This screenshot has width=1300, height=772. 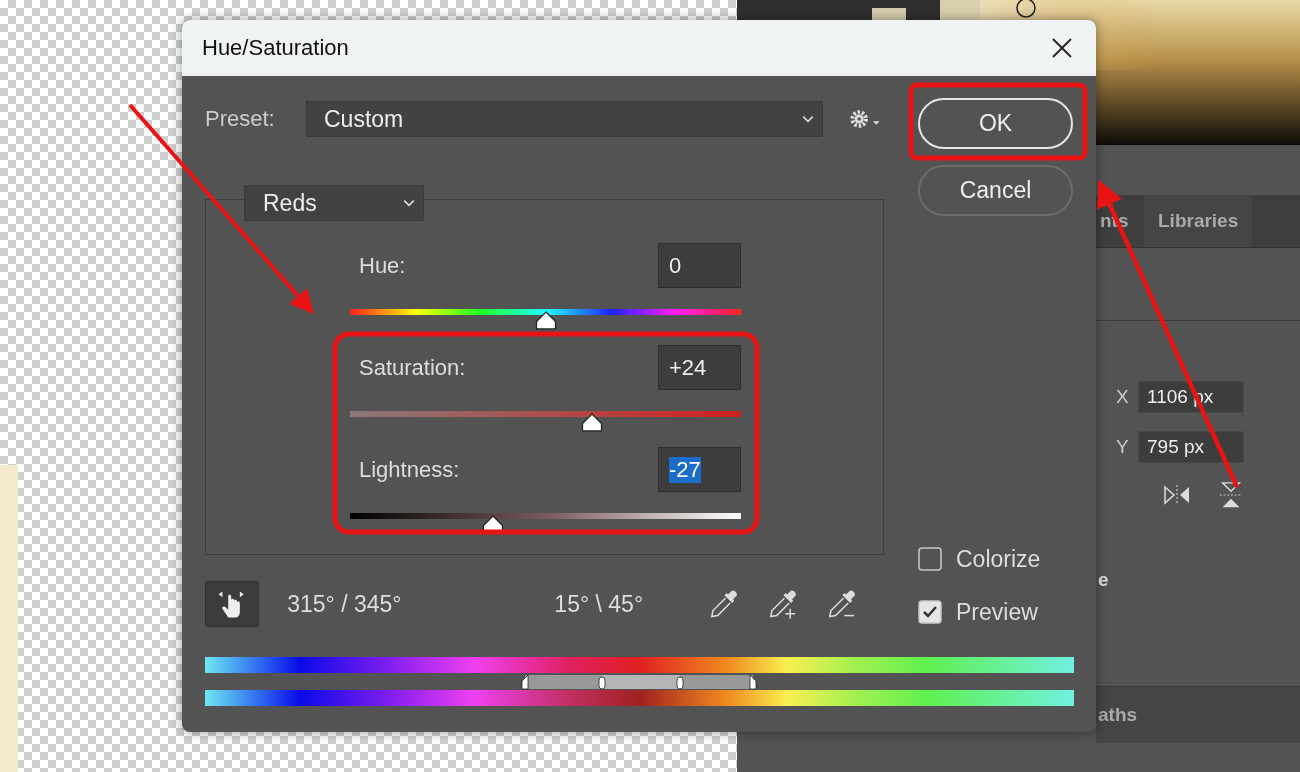 I want to click on range-readout: 315° / 345°, so click(x=345, y=604).